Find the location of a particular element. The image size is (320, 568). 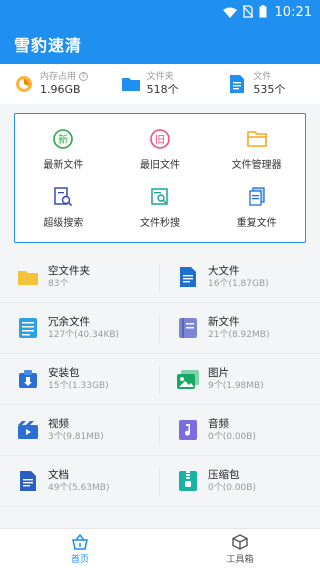

category-info: 9个(1.98MB) is located at coordinates (236, 386).